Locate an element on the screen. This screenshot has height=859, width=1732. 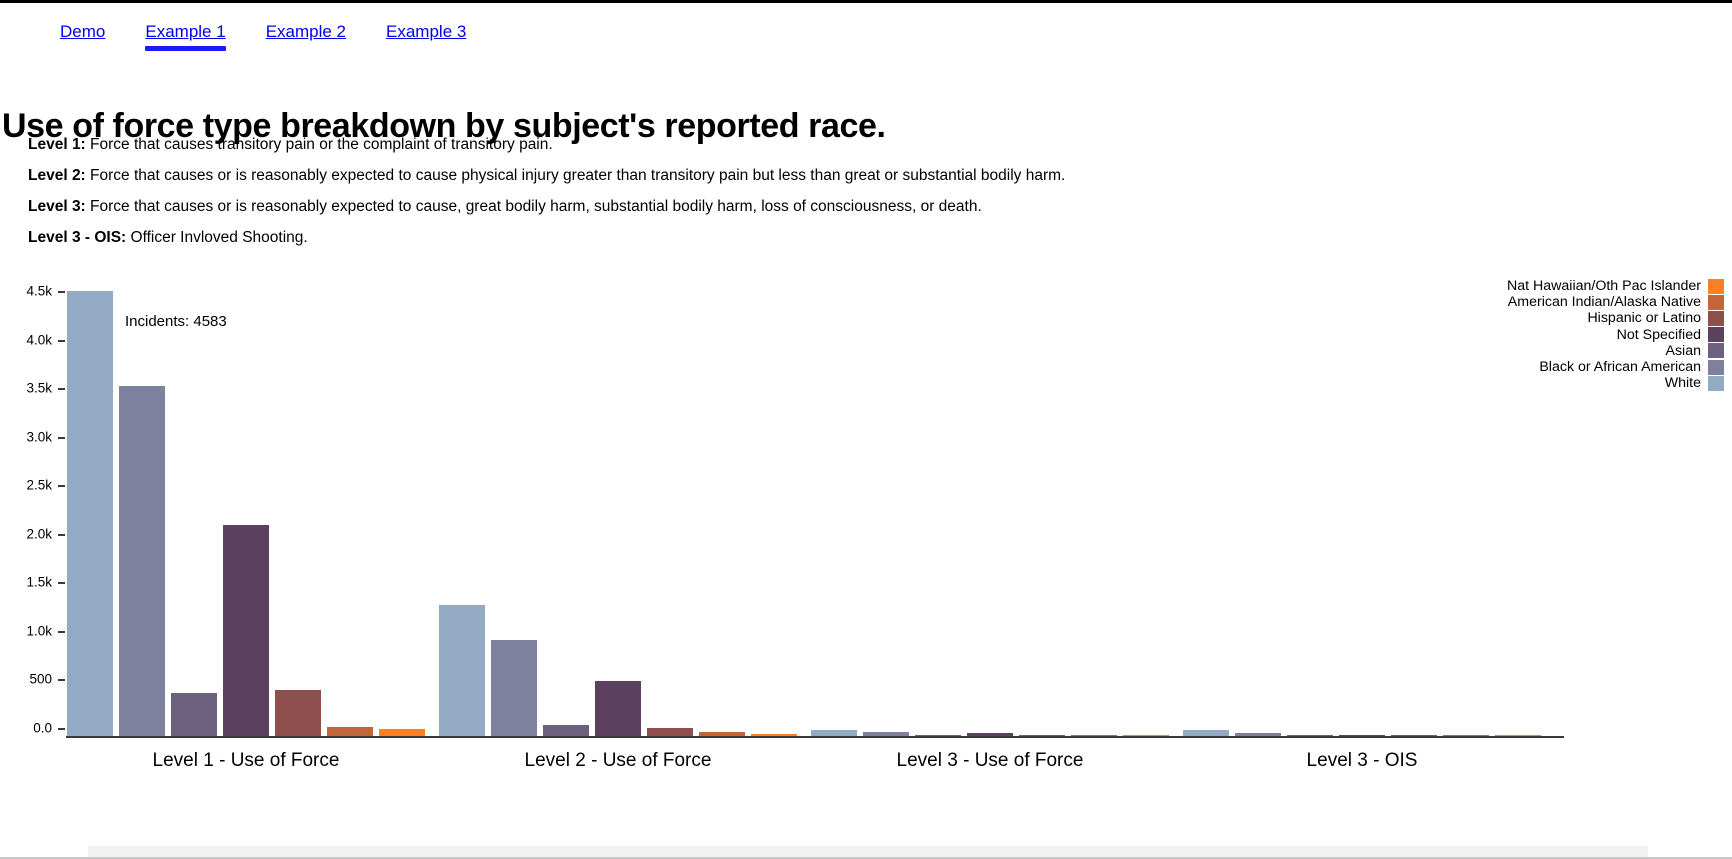
legend-label: Not Specified is located at coordinates (1658, 334).